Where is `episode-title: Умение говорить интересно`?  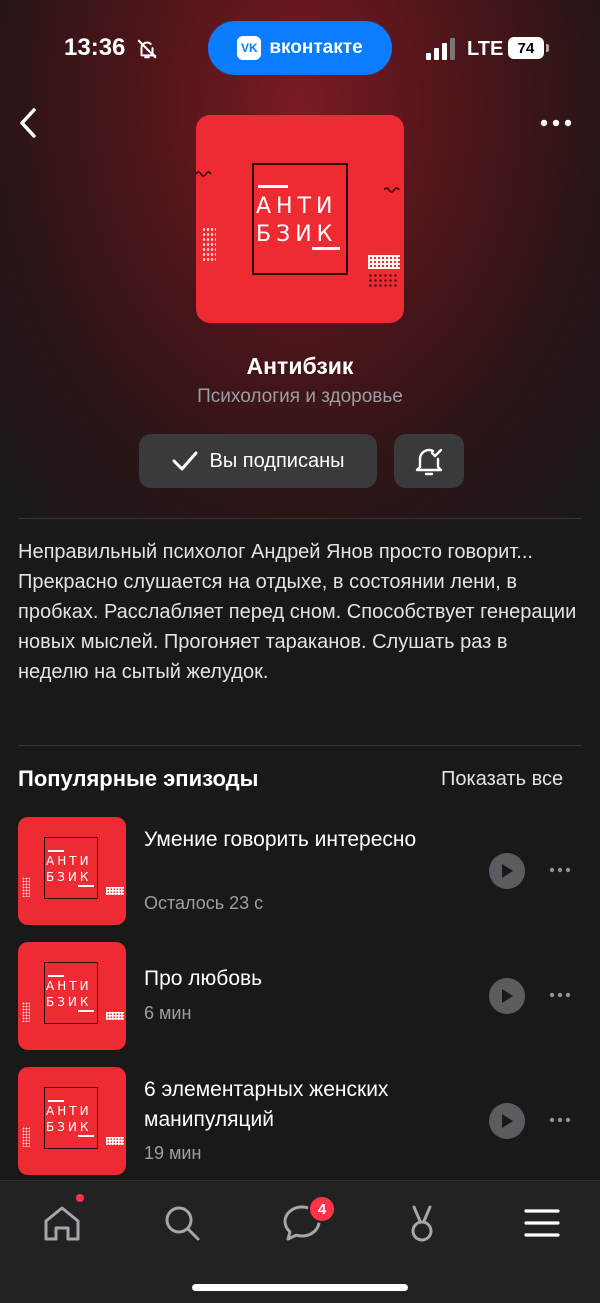 episode-title: Умение говорить интересно is located at coordinates (280, 839).